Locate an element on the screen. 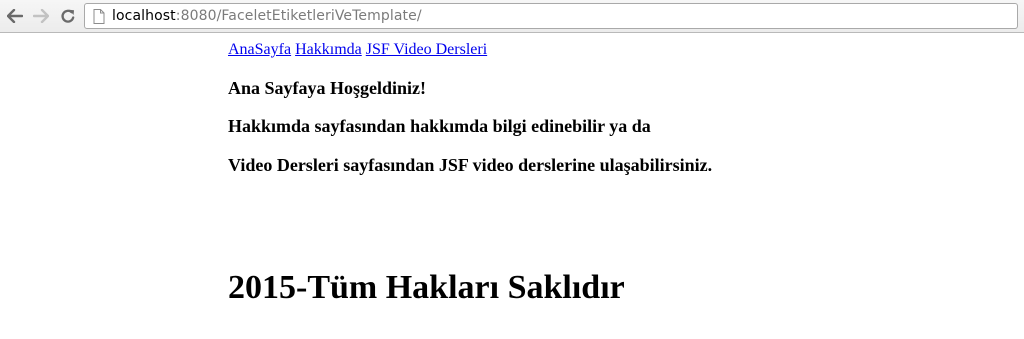 This screenshot has width=1024, height=339. footer-copyright: 2015-Tüm Hakları Saklıdır is located at coordinates (426, 287).